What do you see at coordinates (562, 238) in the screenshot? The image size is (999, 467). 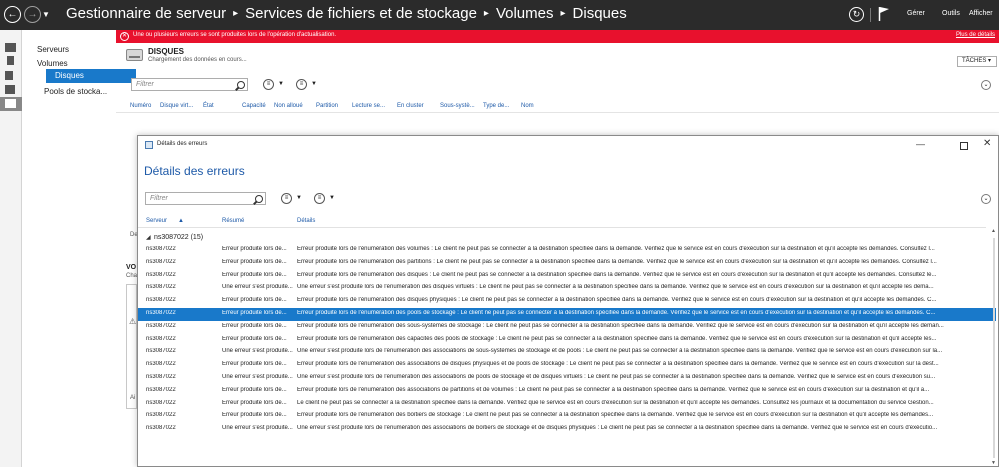 I see `server-group-header: ◢ ns3087022 (15)` at bounding box center [562, 238].